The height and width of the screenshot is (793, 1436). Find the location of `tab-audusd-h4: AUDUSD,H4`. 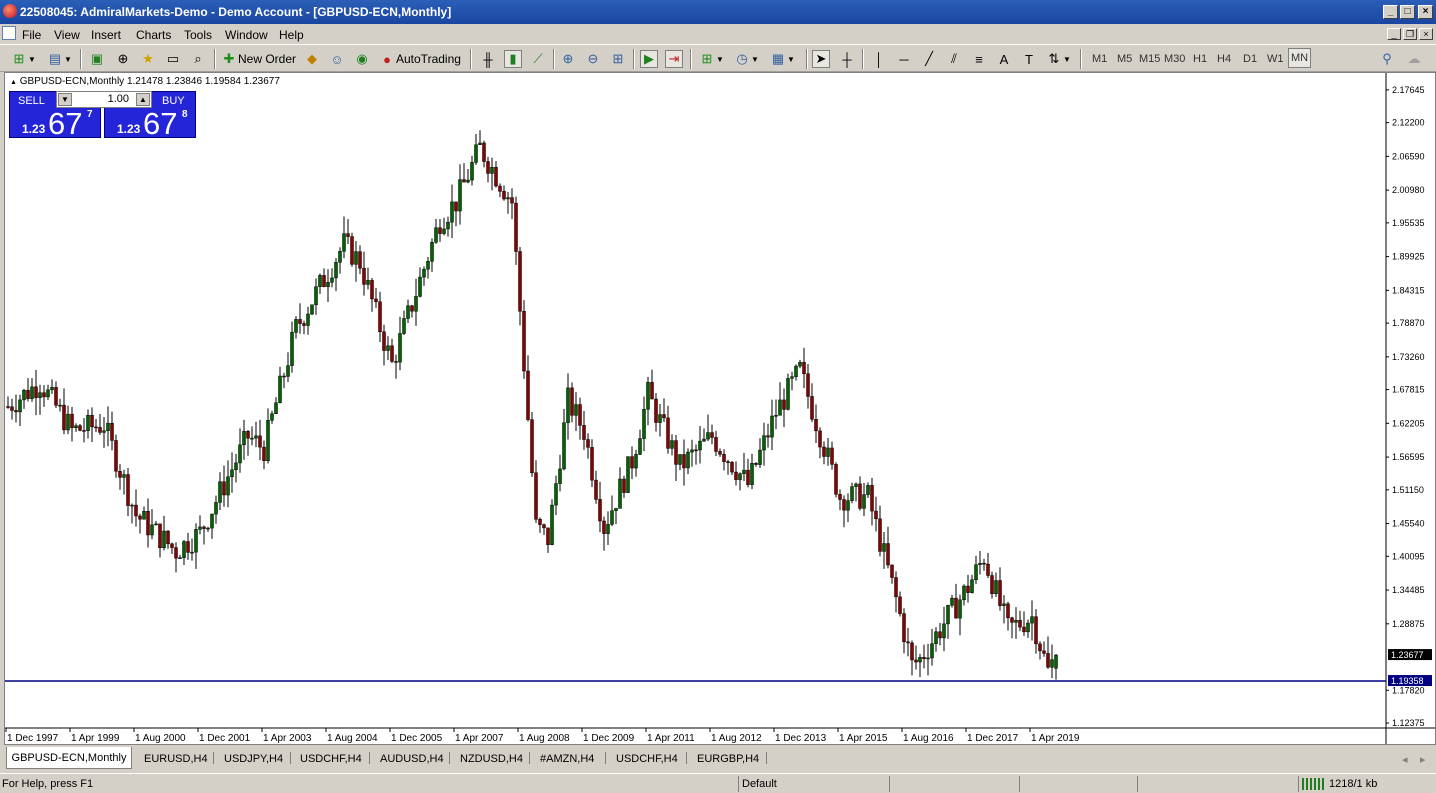

tab-audusd-h4: AUDUSD,H4 is located at coordinates (412, 759).